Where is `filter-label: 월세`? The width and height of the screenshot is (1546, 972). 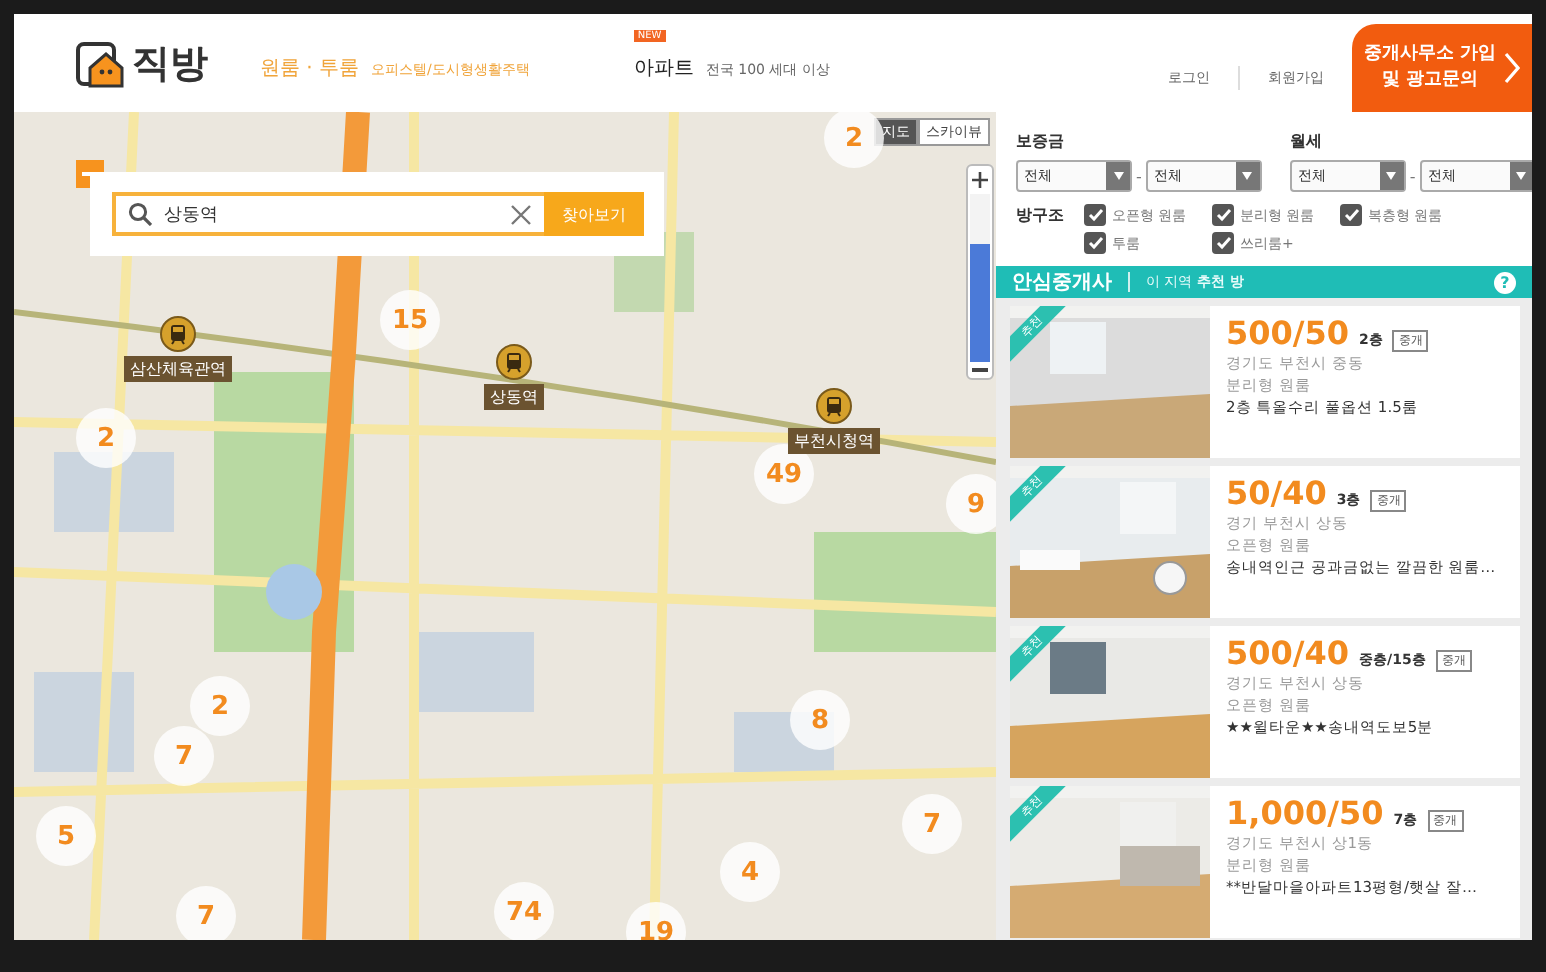
filter-label: 월세 is located at coordinates (1306, 141).